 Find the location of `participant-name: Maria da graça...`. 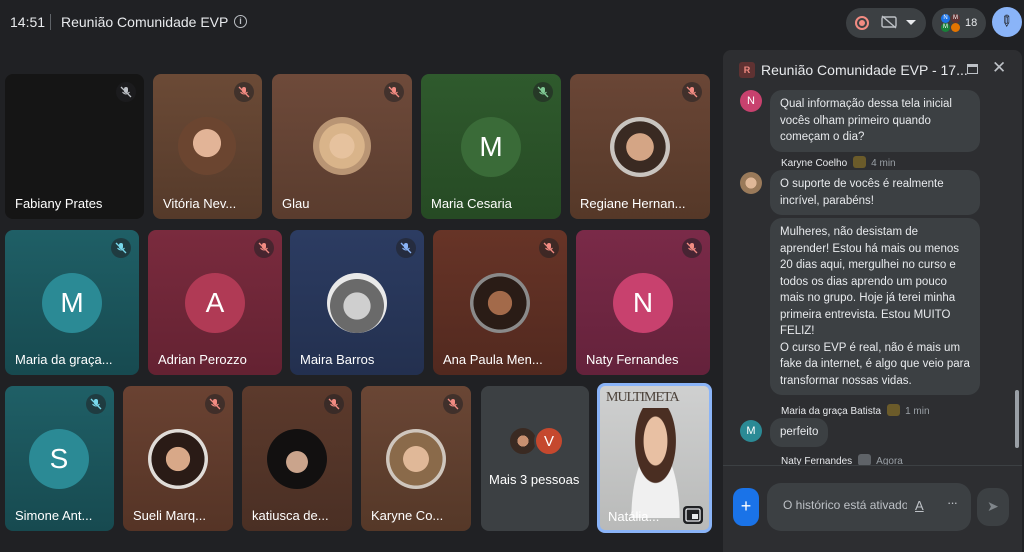

participant-name: Maria da graça... is located at coordinates (64, 359).